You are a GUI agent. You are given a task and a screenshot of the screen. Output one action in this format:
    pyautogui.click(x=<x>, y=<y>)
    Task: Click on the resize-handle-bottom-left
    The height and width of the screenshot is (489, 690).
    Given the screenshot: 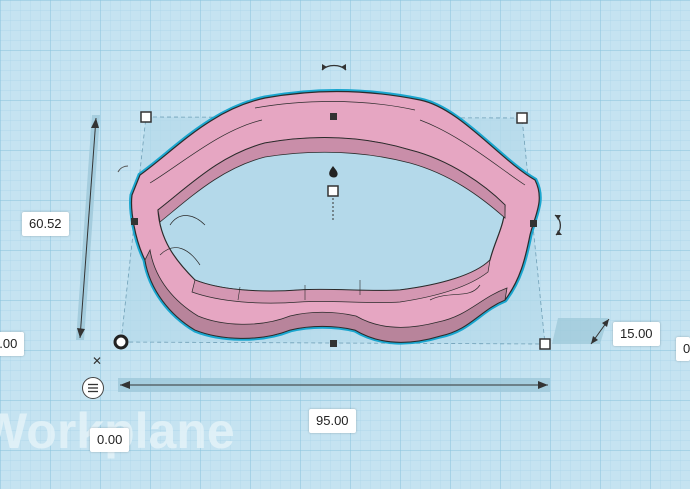 What is the action you would take?
    pyautogui.click(x=121, y=342)
    